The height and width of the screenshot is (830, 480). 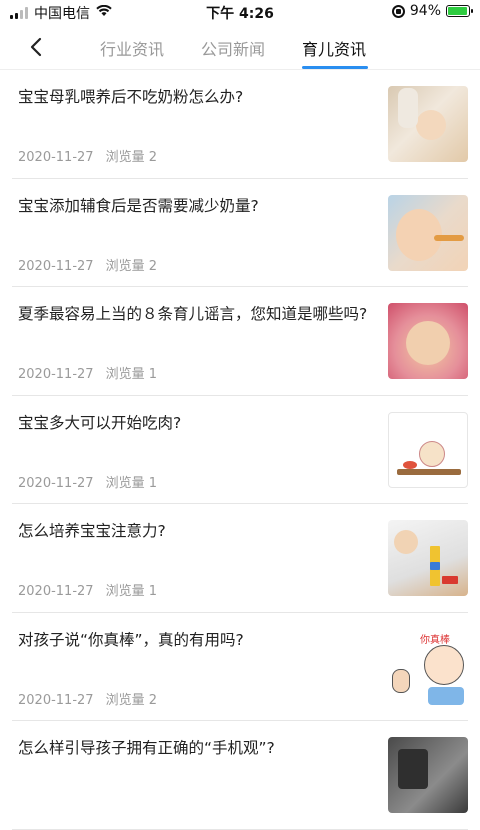 I want to click on article-title: 夏季最容易上当的８条育儿谣言，您知道是哪些吗?, so click(x=193, y=314).